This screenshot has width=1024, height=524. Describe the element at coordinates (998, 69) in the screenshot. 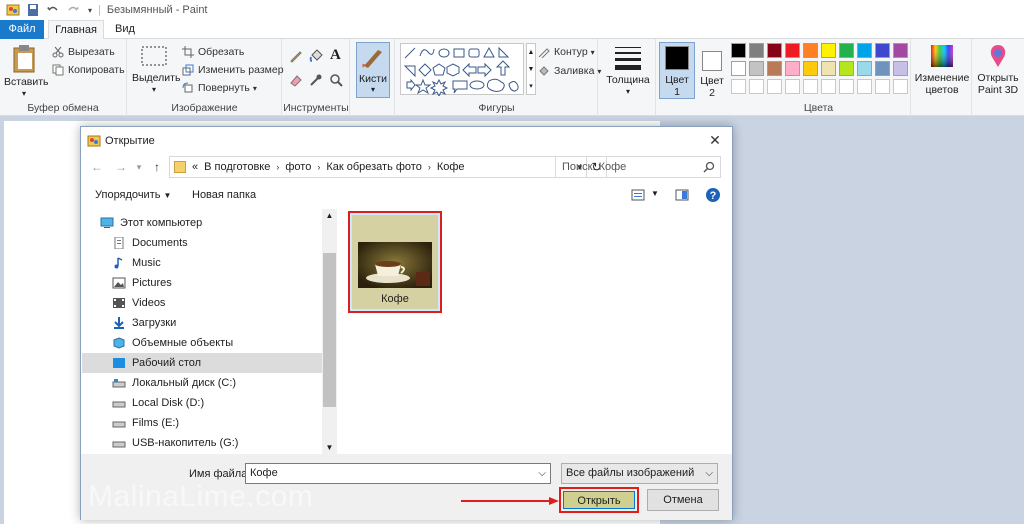

I see `open-paint3d-button: Открыть Paint 3D` at that location.